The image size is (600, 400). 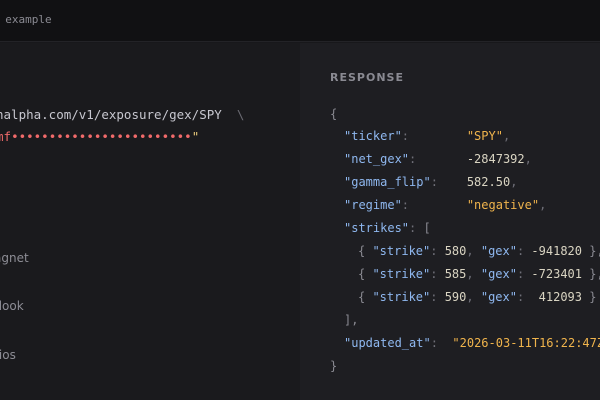 I want to click on sidebar-item-magnet: agnet, so click(x=14, y=258).